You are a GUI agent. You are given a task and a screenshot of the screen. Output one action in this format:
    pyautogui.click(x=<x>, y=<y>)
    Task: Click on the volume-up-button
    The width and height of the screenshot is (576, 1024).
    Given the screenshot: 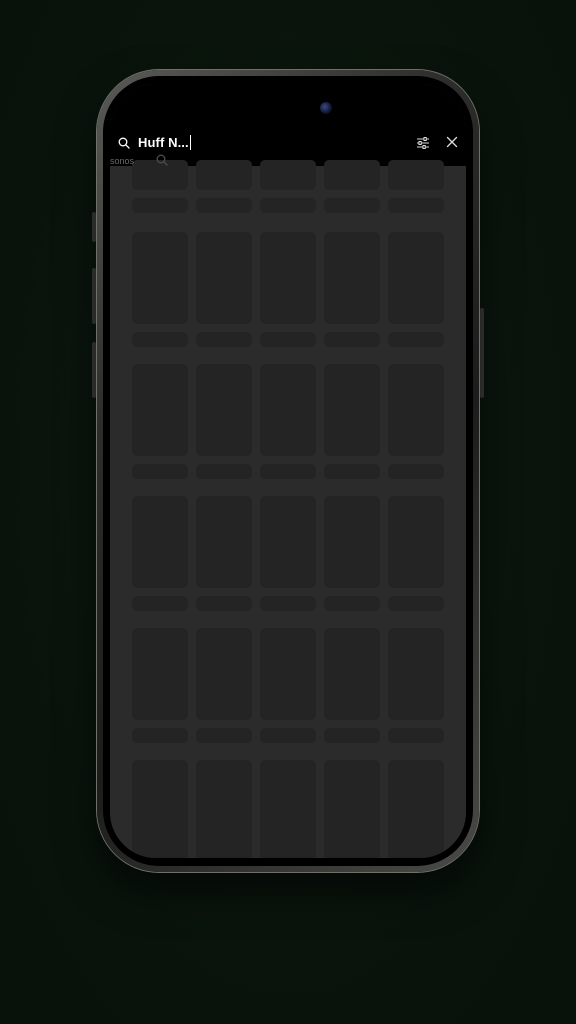 What is the action you would take?
    pyautogui.click(x=94, y=296)
    